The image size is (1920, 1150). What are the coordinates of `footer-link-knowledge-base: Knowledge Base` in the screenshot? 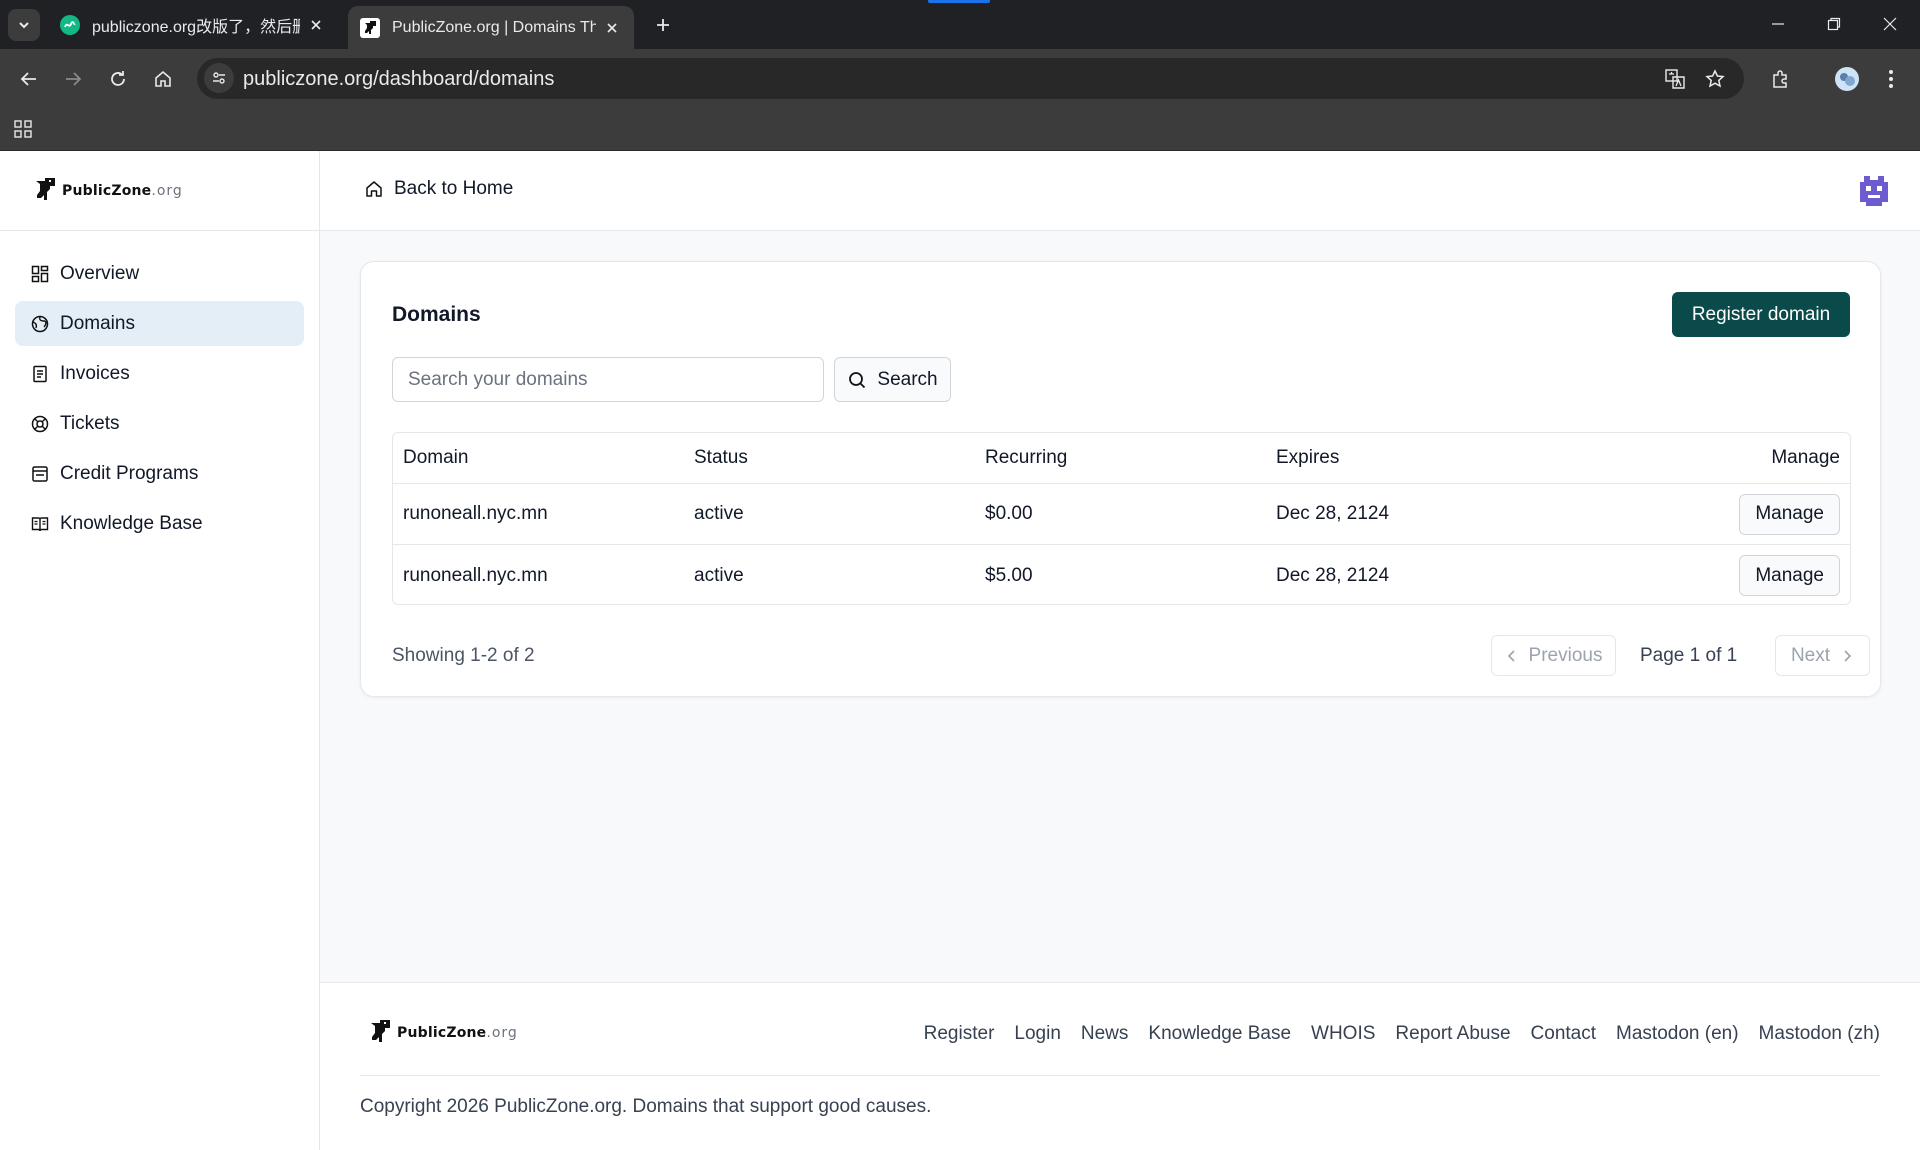 It's located at (1219, 1034).